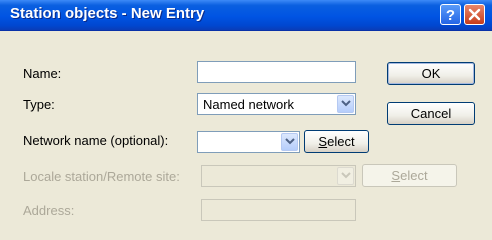  What do you see at coordinates (276, 72) in the screenshot?
I see `name-field` at bounding box center [276, 72].